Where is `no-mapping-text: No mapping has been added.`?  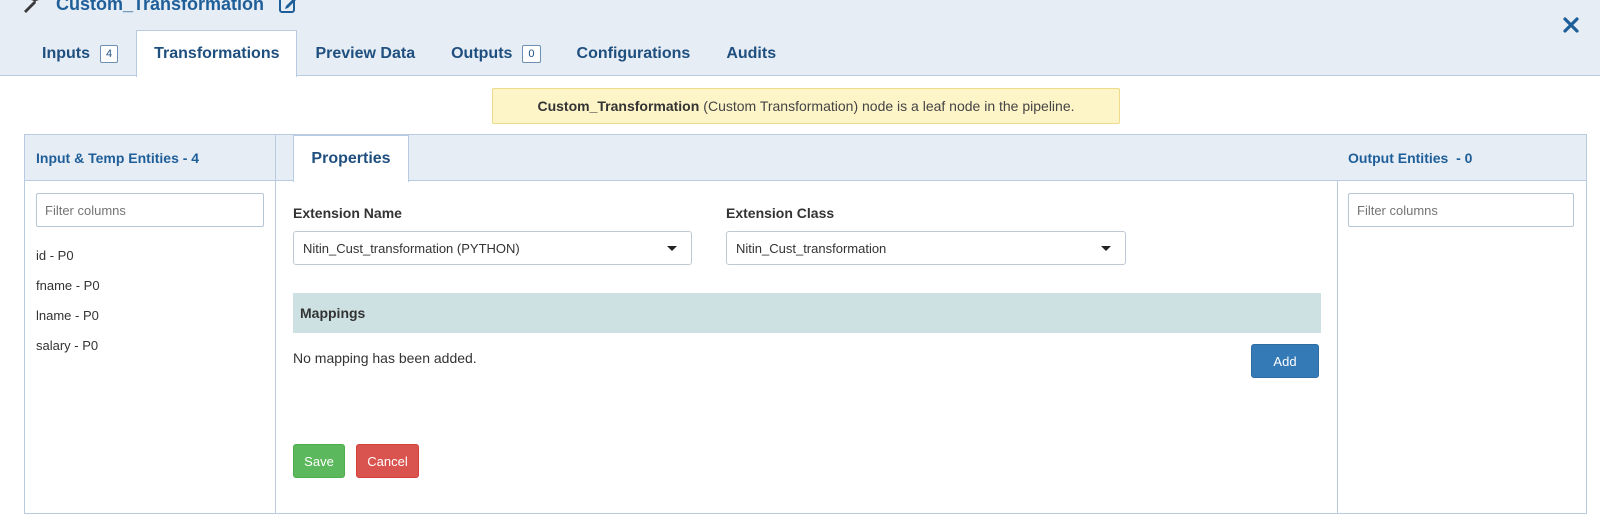
no-mapping-text: No mapping has been added. is located at coordinates (385, 358).